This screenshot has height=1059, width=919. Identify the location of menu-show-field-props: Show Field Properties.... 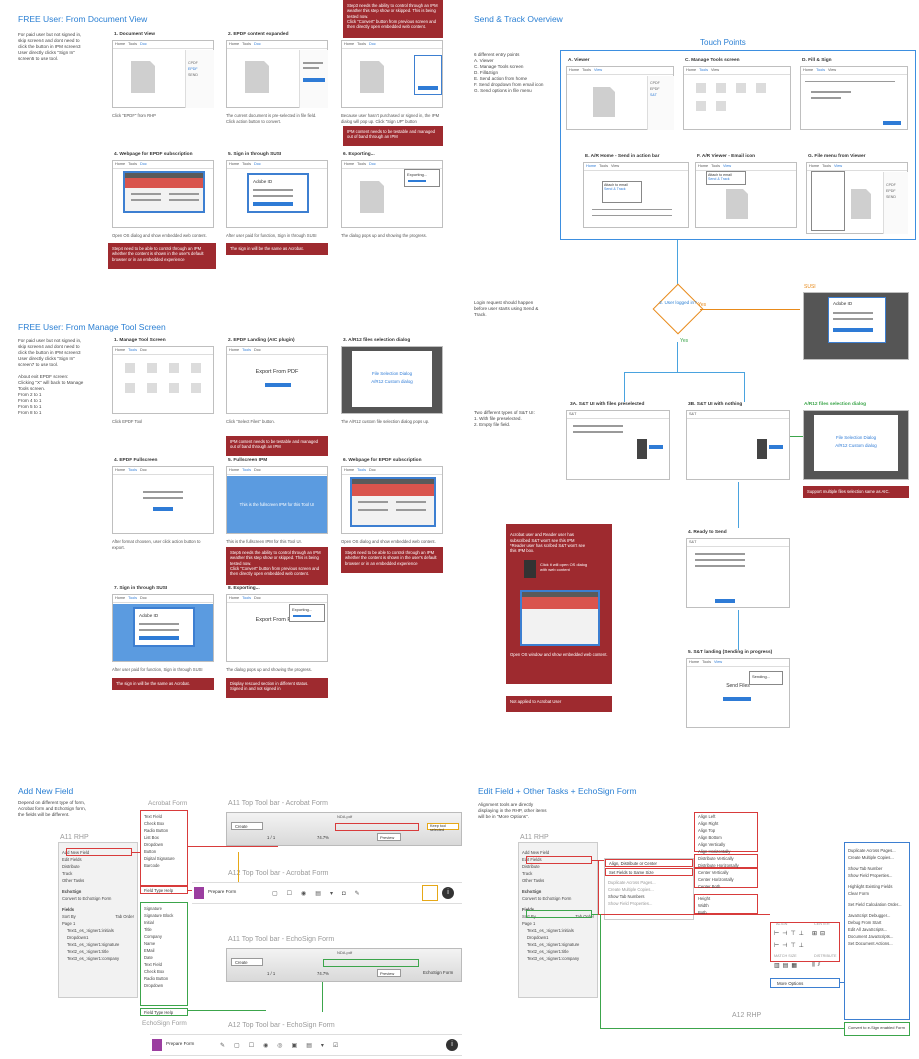
(877, 875).